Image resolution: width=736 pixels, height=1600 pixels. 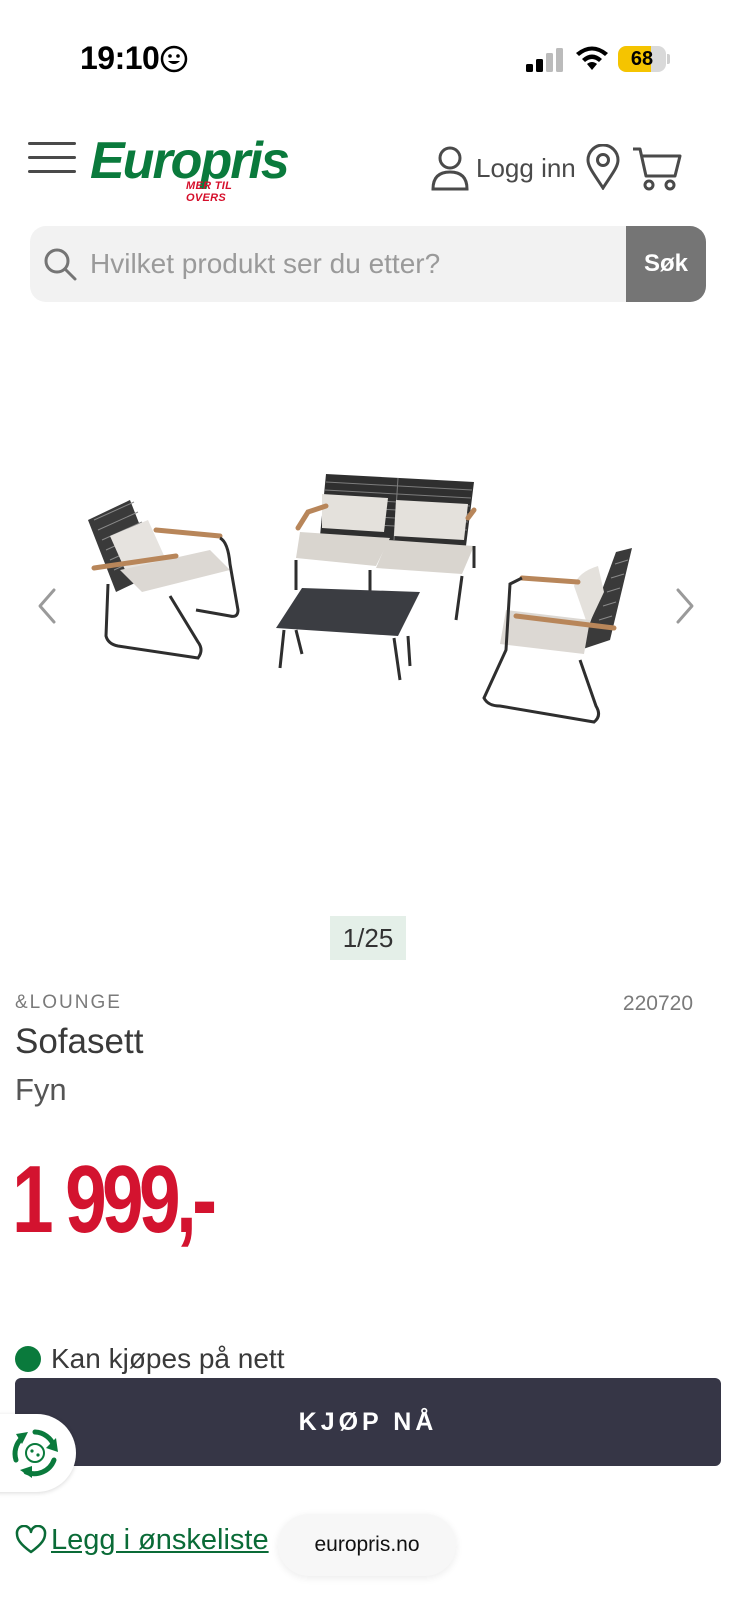 What do you see at coordinates (160, 1539) in the screenshot?
I see `wishlist-label: Legg i ønskeliste` at bounding box center [160, 1539].